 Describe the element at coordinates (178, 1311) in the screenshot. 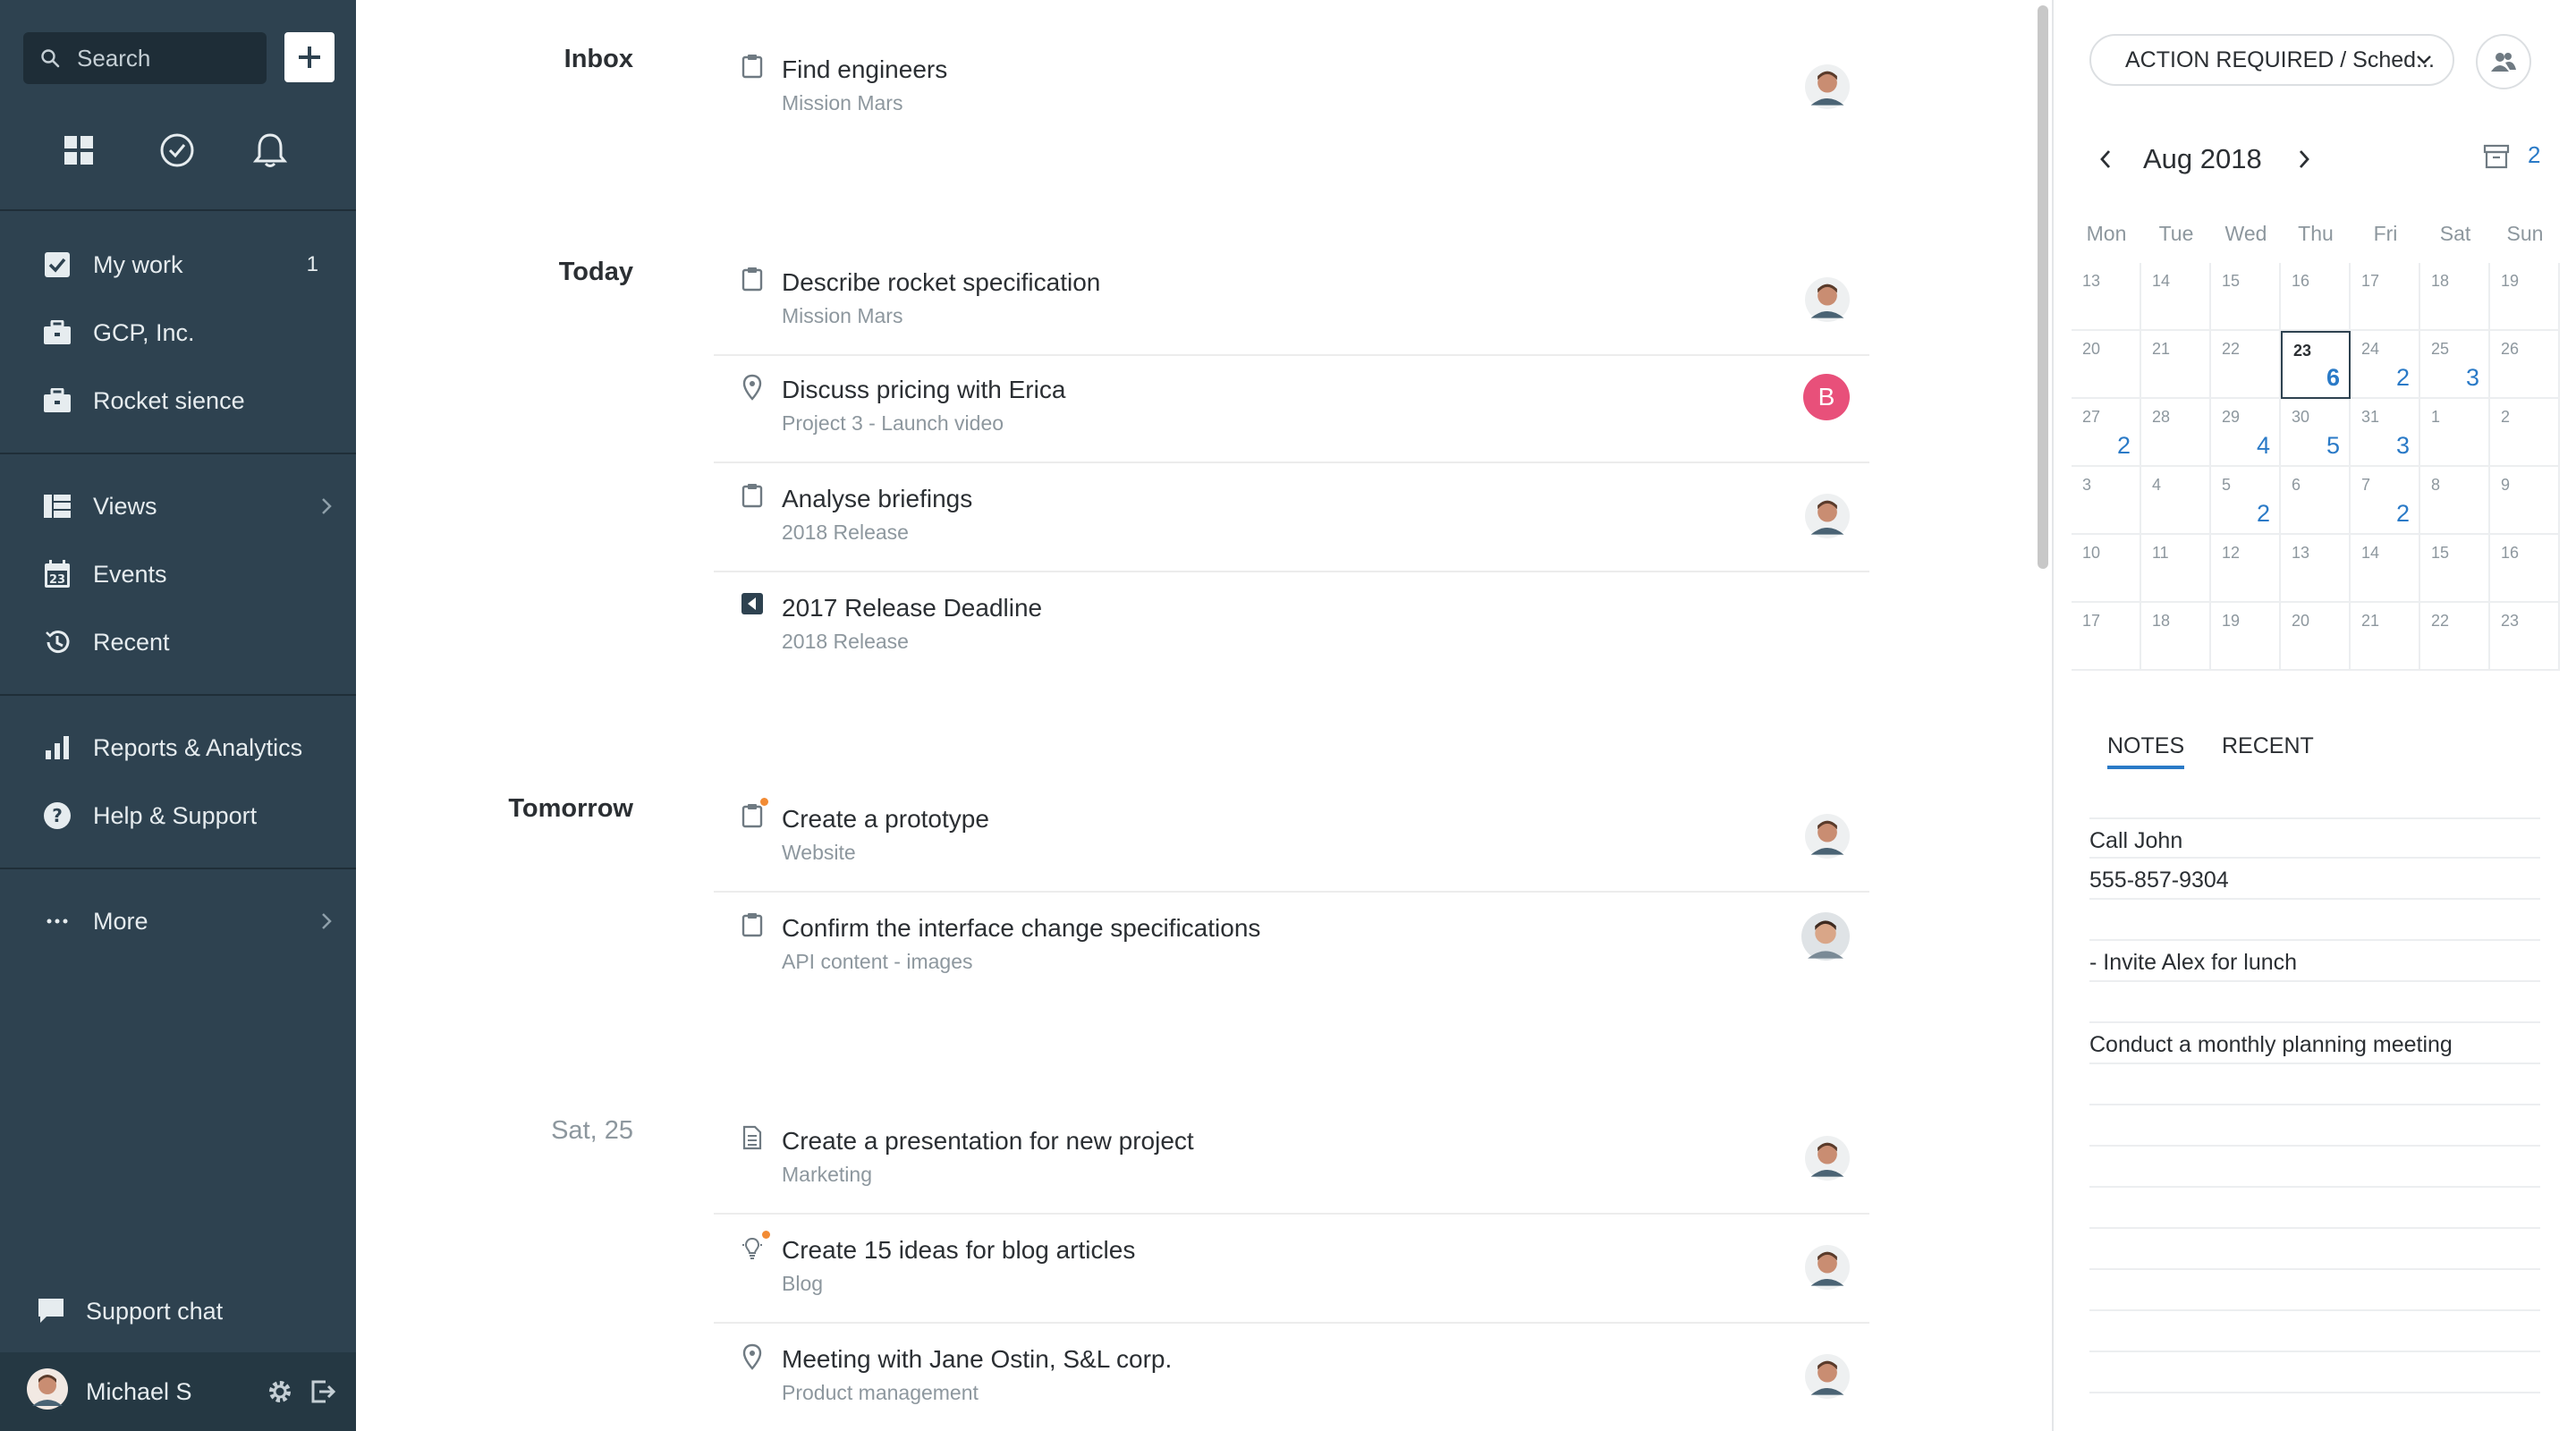

I see `support-chat-button: Support chat` at that location.